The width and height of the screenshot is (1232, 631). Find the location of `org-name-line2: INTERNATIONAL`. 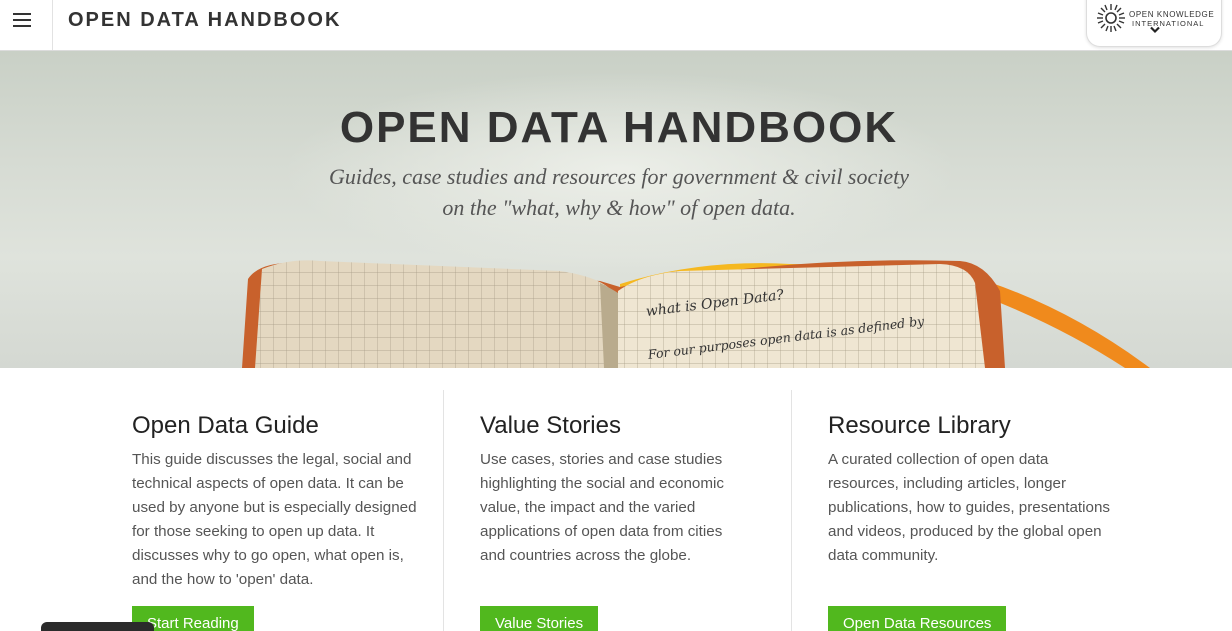

org-name-line2: INTERNATIONAL is located at coordinates (1168, 23).